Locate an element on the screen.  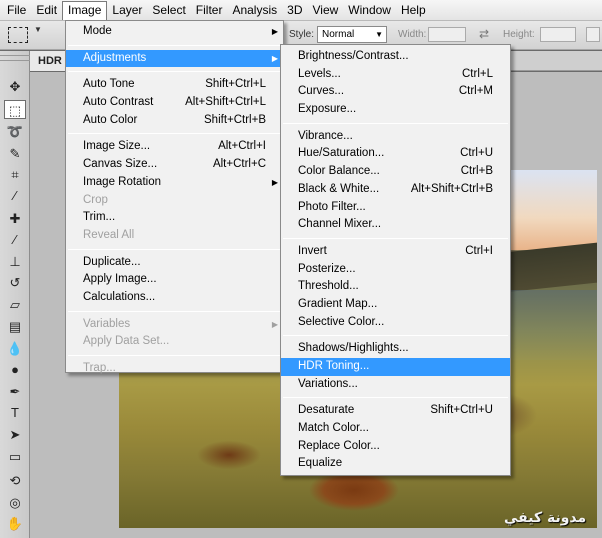
menu-analysis: Analysis is located at coordinates (254, 10).